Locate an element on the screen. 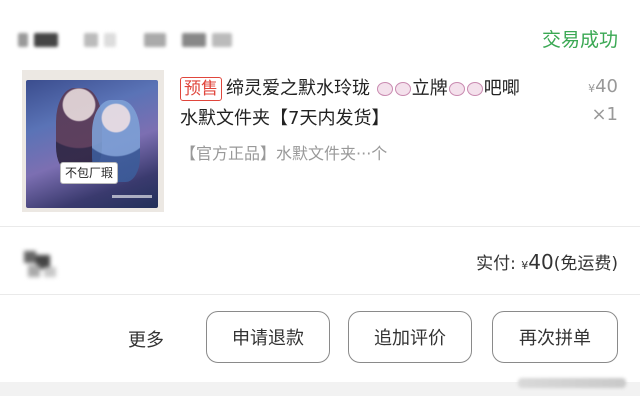 This screenshot has height=396, width=640. spec-text: 【官方正品】水默文件夹 is located at coordinates (268, 153).